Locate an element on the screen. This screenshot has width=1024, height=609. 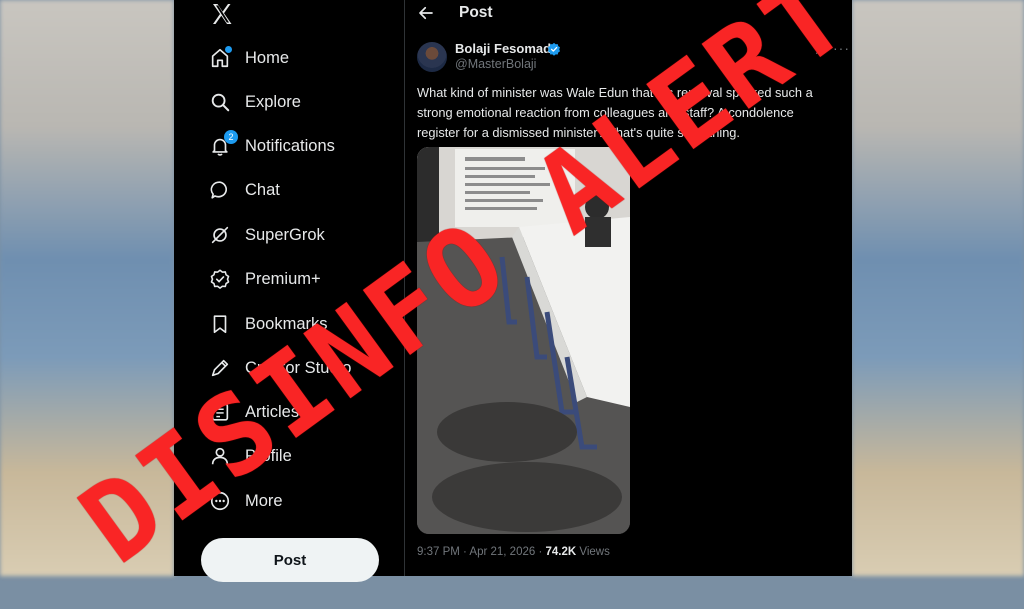
tweet-video is located at coordinates (523, 340).